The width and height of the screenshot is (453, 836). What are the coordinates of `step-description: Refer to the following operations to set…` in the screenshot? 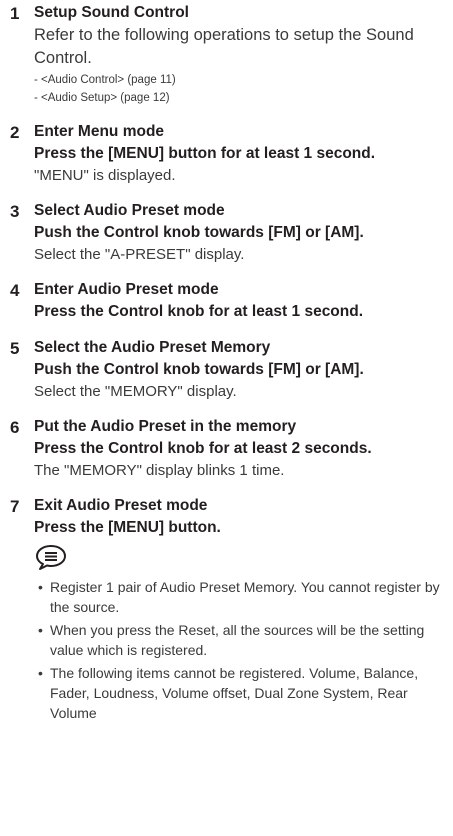 It's located at (224, 46).